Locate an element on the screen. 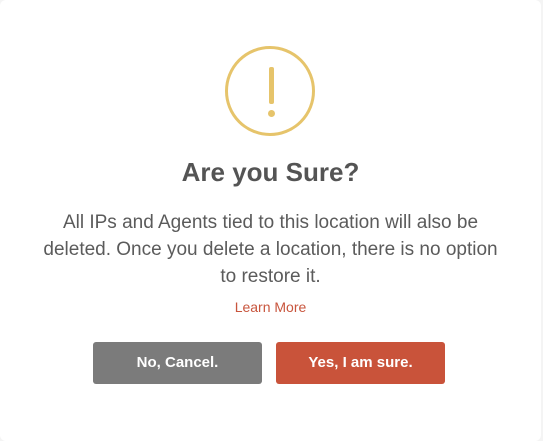 The image size is (543, 441). exclamation-dot is located at coordinates (271, 113).